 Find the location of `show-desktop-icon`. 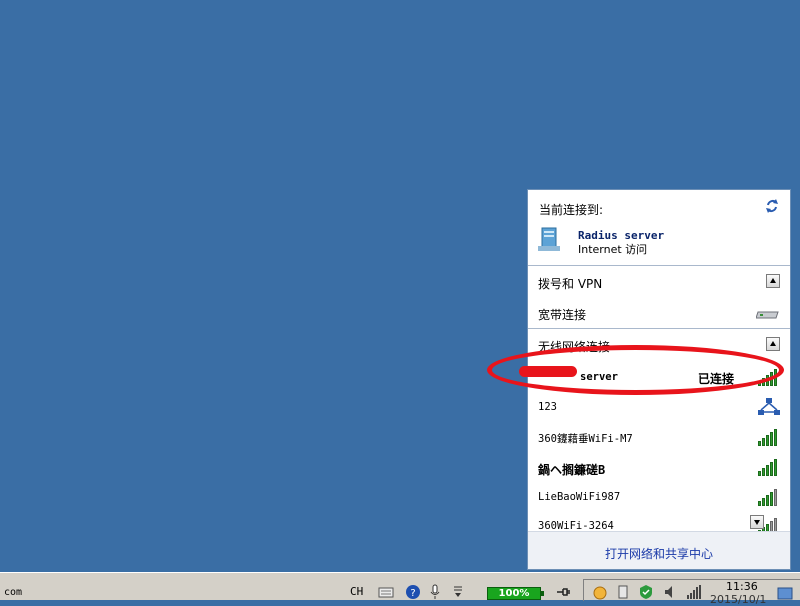

show-desktop-icon is located at coordinates (785, 593).